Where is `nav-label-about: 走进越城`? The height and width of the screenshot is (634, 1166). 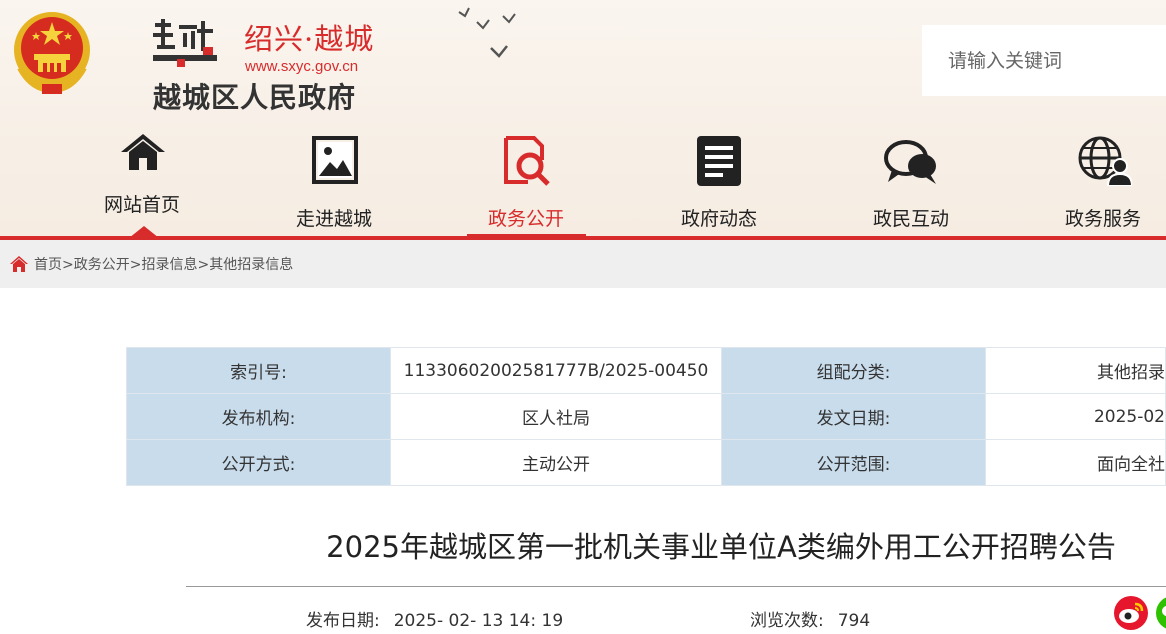
nav-label-about: 走进越城 is located at coordinates (333, 219).